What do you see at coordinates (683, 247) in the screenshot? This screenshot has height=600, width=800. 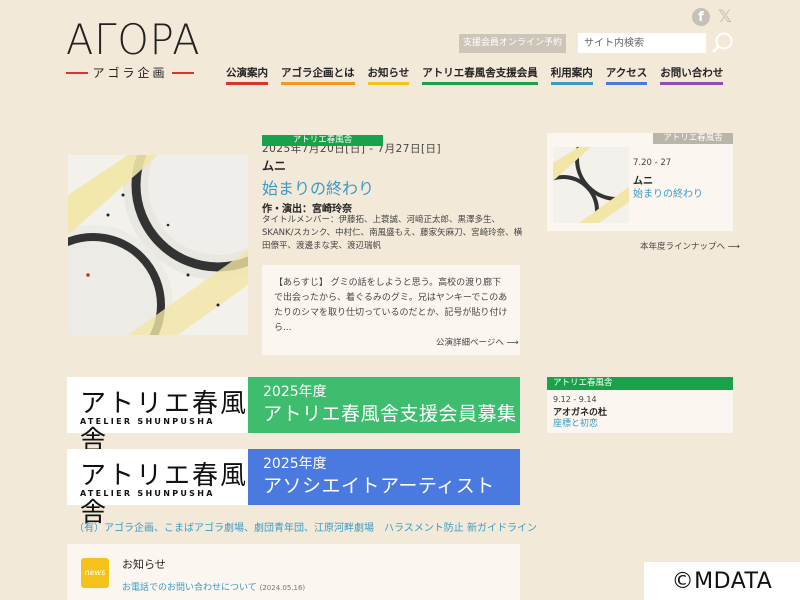 I see `lineup-link-label: 本年度ラインナップへ` at bounding box center [683, 247].